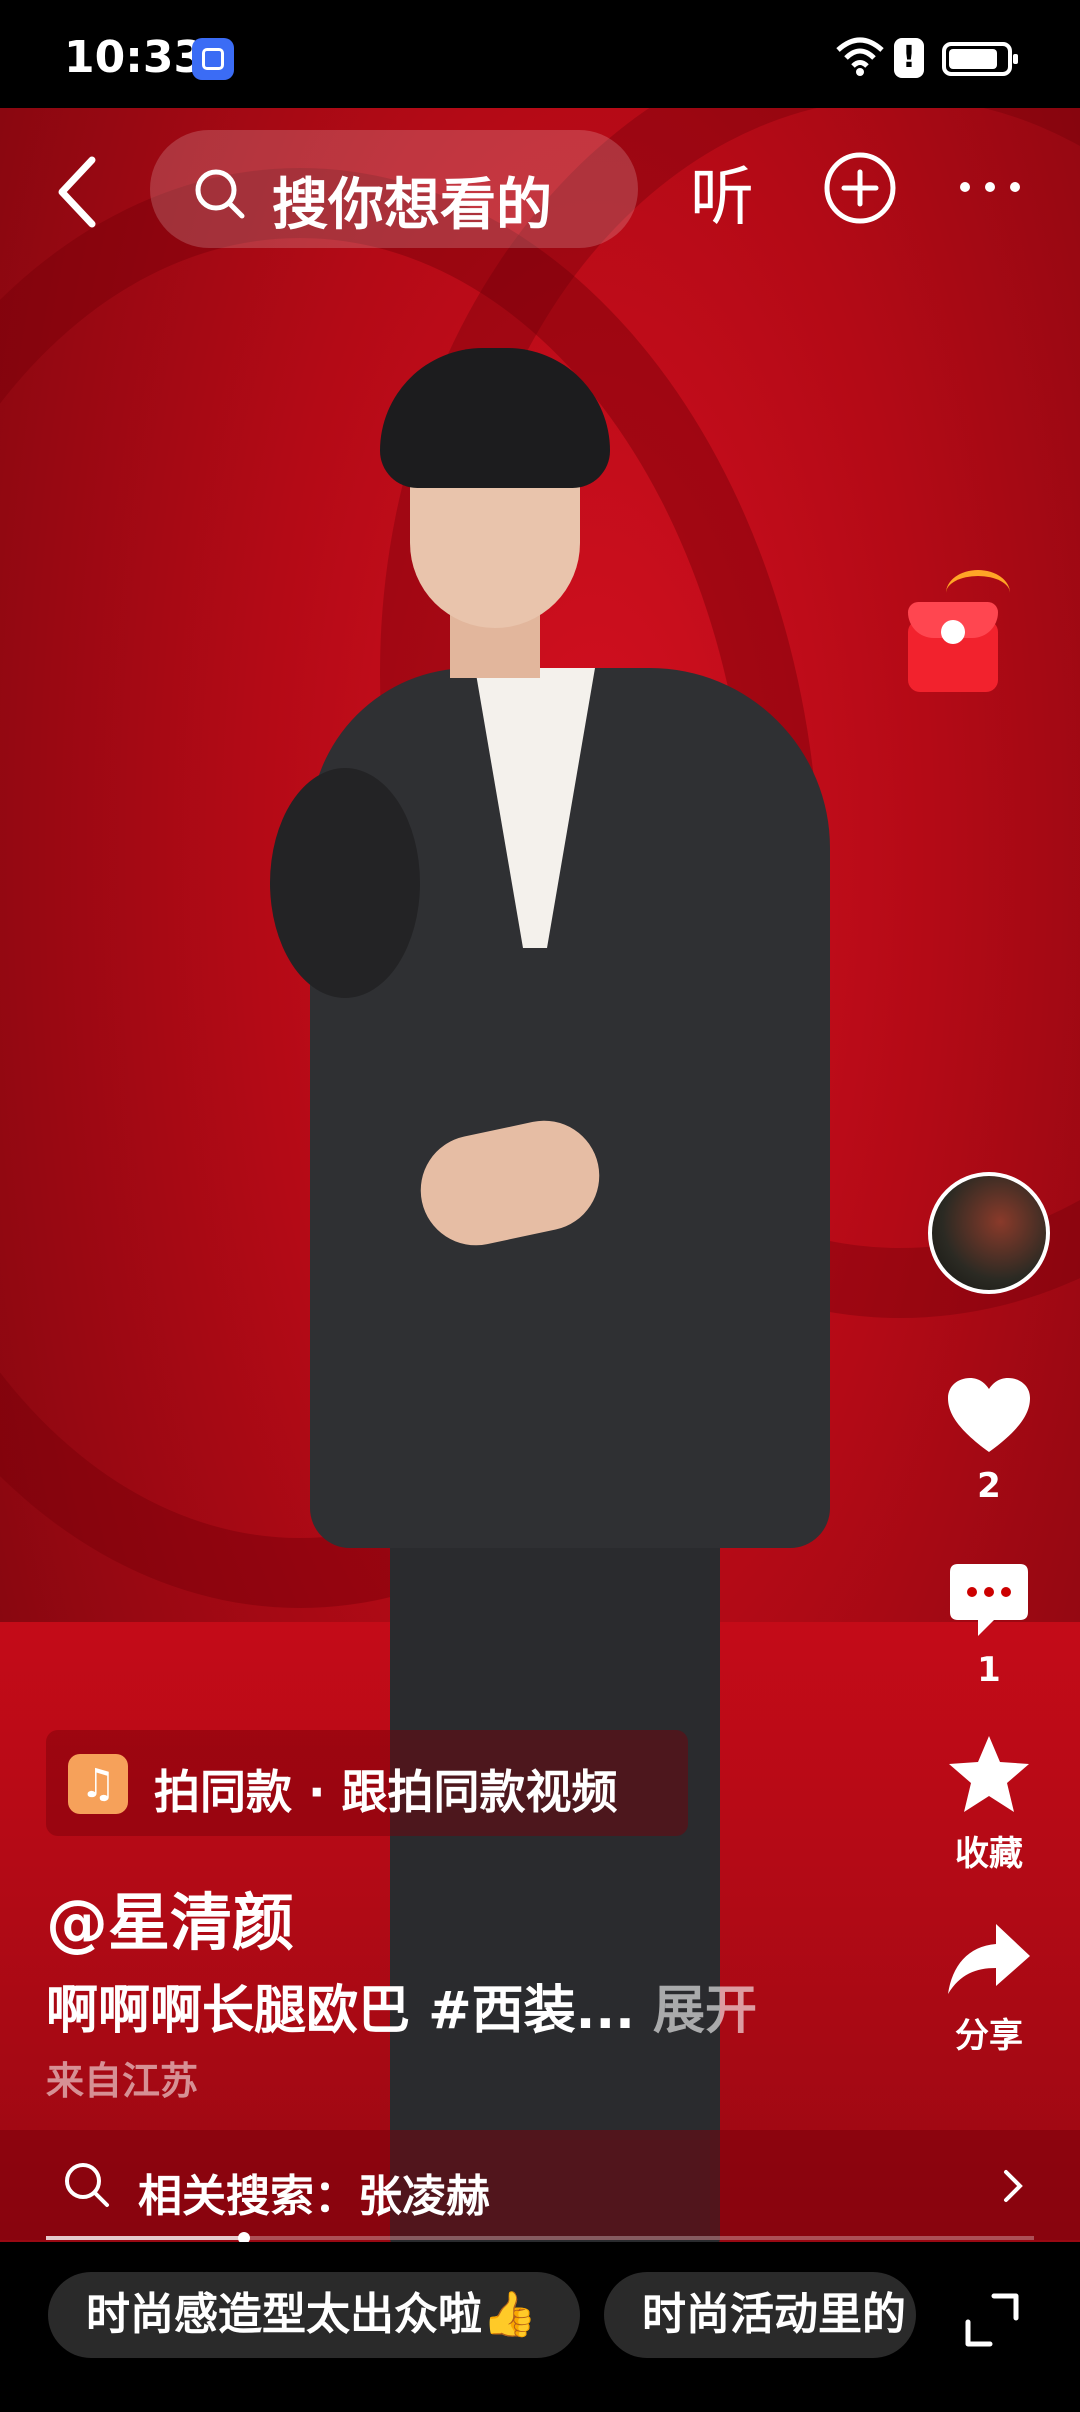 Image resolution: width=1080 pixels, height=2412 pixels. Describe the element at coordinates (170, 1917) in the screenshot. I see `author-name: @星清颜` at that location.